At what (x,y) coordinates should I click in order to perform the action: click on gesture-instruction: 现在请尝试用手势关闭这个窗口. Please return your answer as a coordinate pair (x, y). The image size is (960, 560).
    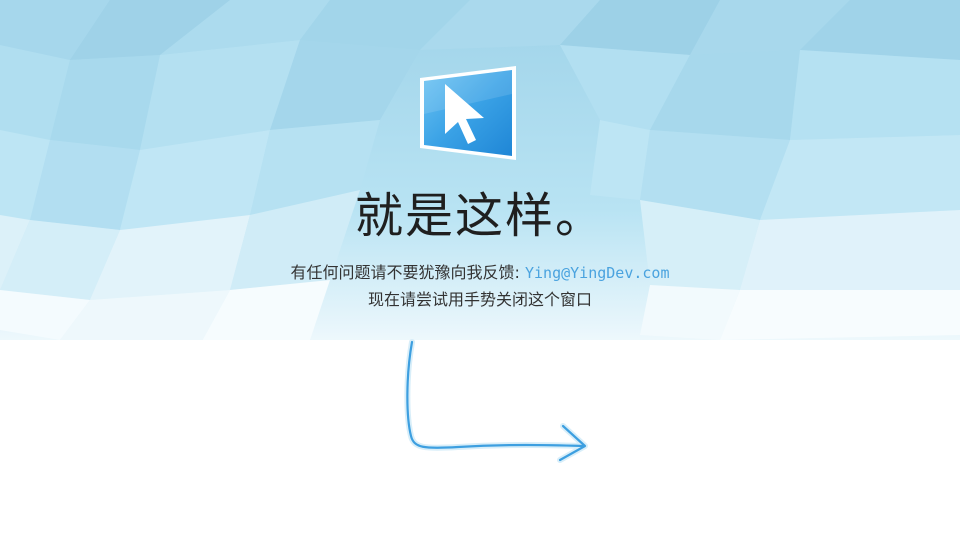
    Looking at the image, I should click on (479, 299).